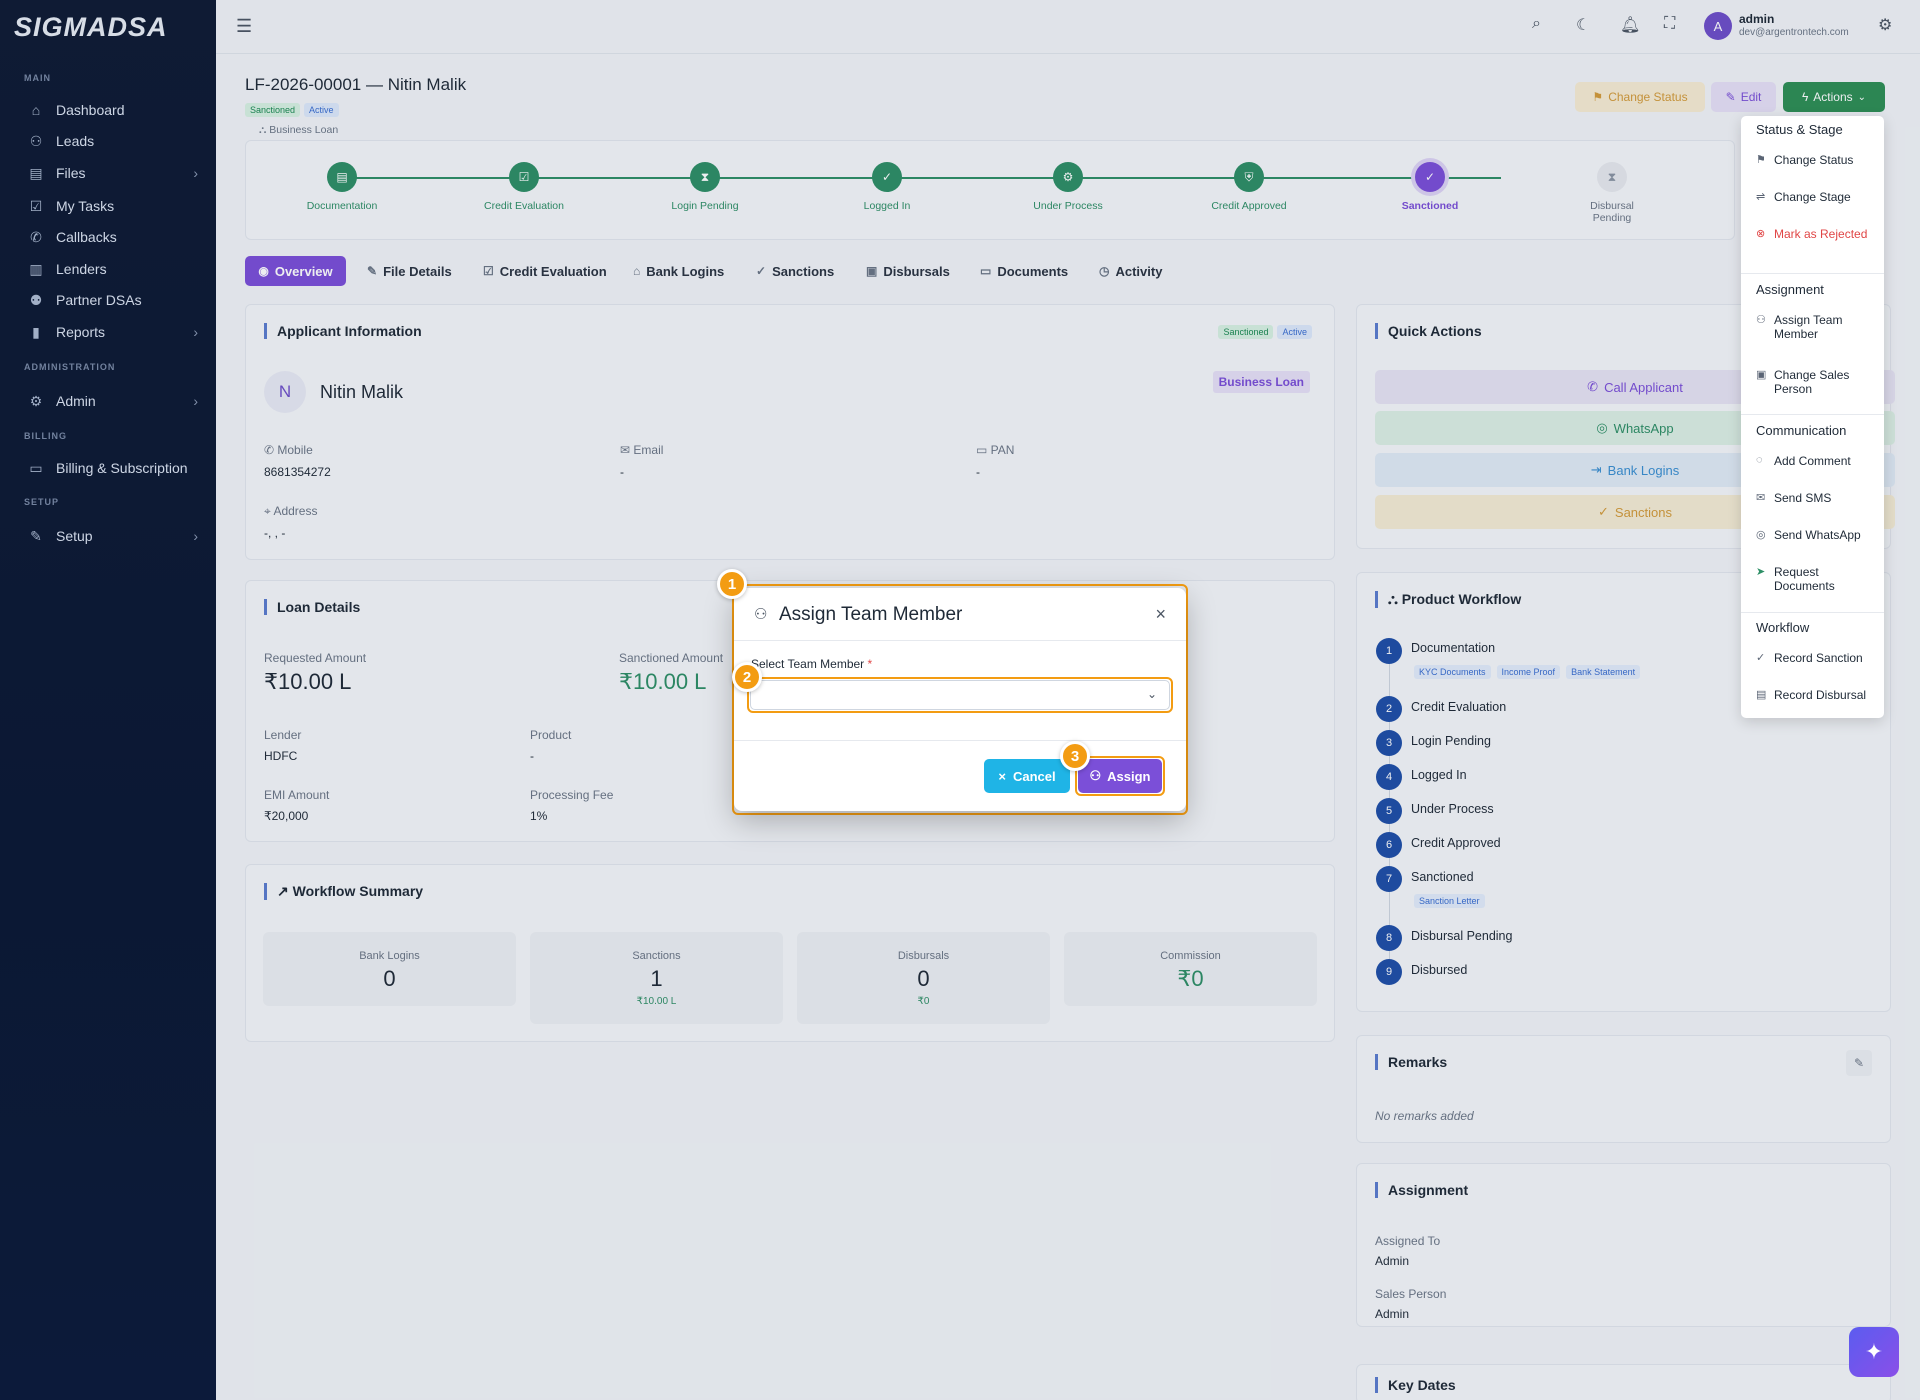 The width and height of the screenshot is (1920, 1400). Describe the element at coordinates (1816, 160) in the screenshot. I see `menu-change-status: ⚑ Change Status` at that location.